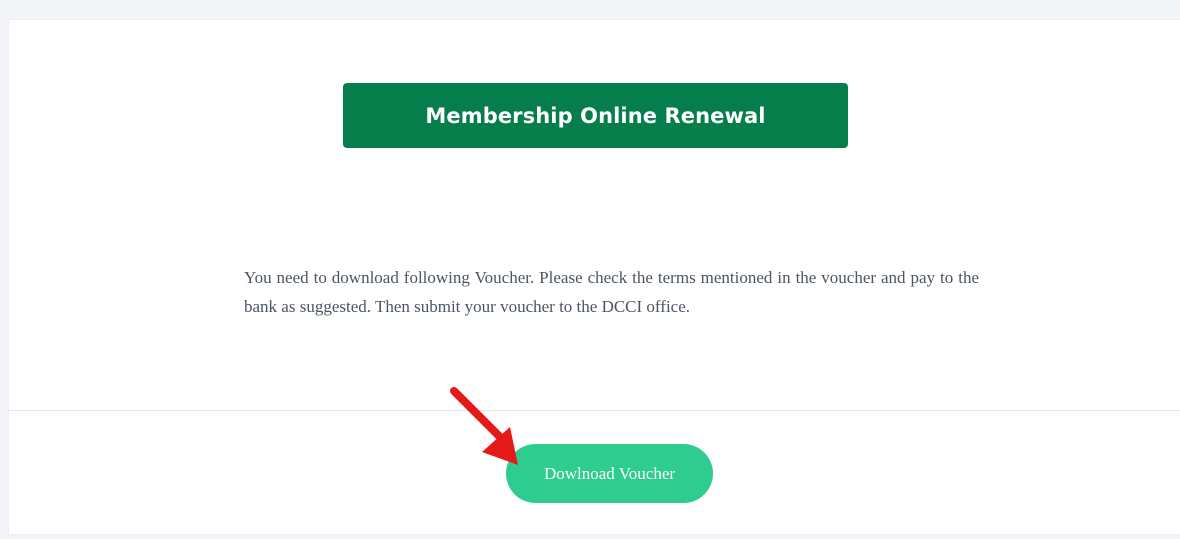 This screenshot has width=1180, height=539. I want to click on section-divider, so click(594, 410).